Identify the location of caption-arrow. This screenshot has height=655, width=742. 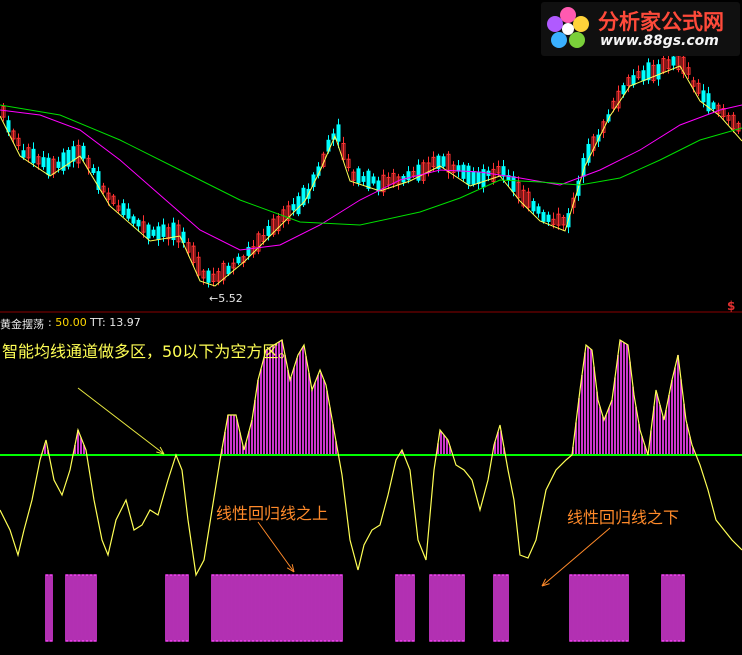
(121, 421).